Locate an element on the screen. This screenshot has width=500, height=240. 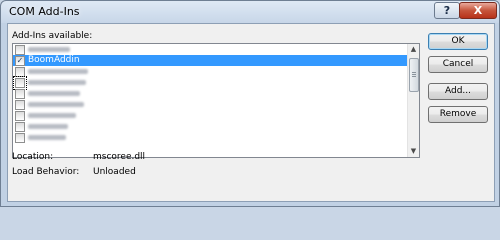
close-button: X is located at coordinates (478, 10).